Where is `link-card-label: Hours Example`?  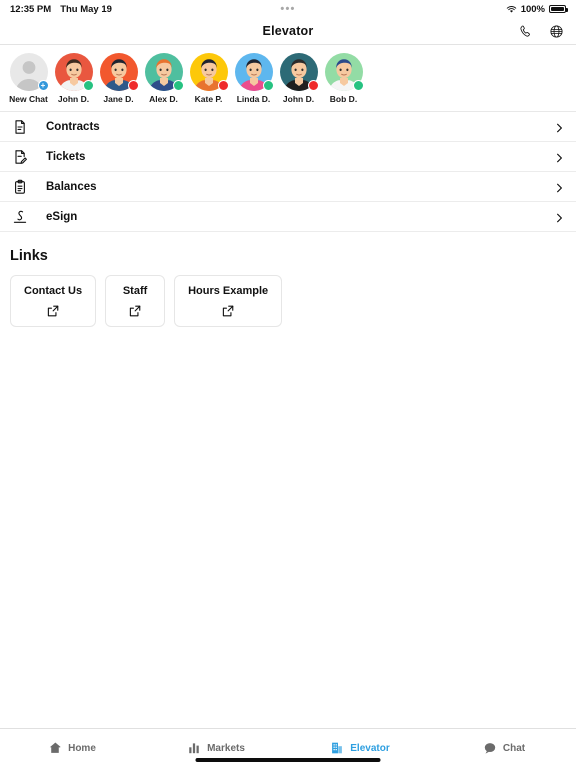
link-card-label: Hours Example is located at coordinates (228, 291).